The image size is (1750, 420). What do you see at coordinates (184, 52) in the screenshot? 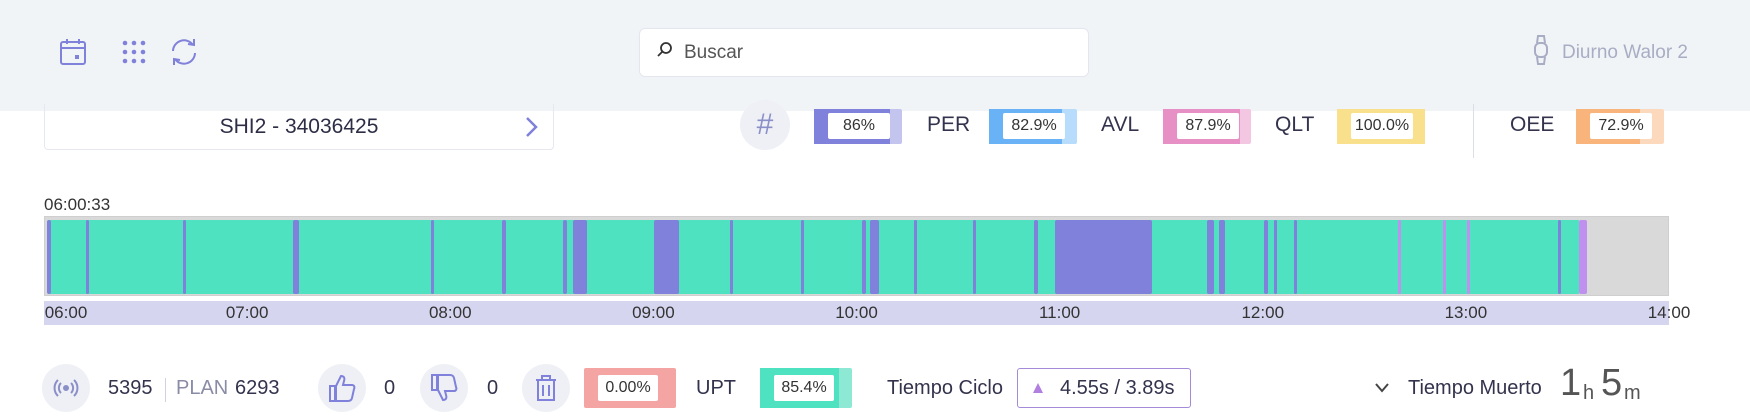
I see `refresh-icon` at bounding box center [184, 52].